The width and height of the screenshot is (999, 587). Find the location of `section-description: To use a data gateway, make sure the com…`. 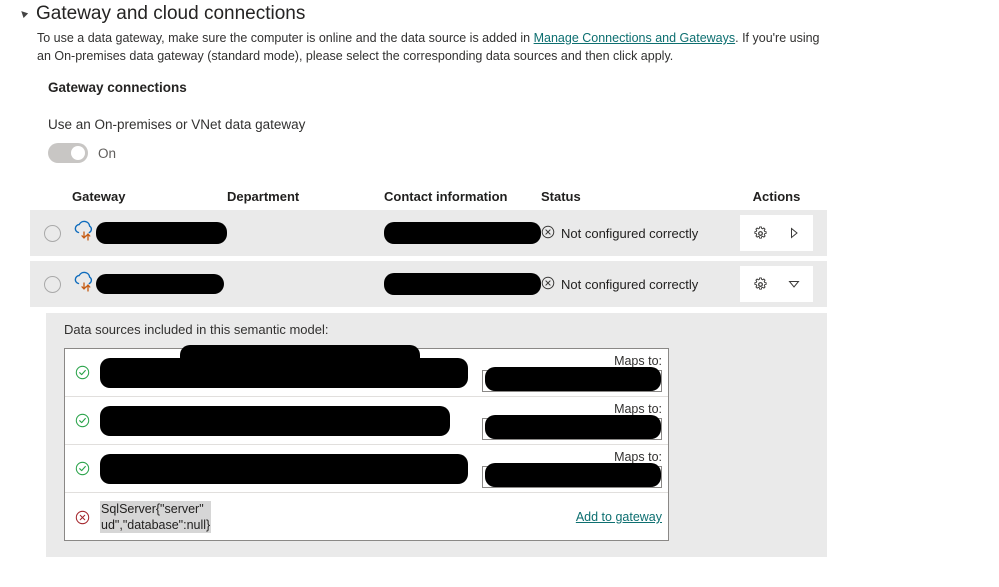

section-description: To use a data gateway, make sure the com… is located at coordinates (432, 47).